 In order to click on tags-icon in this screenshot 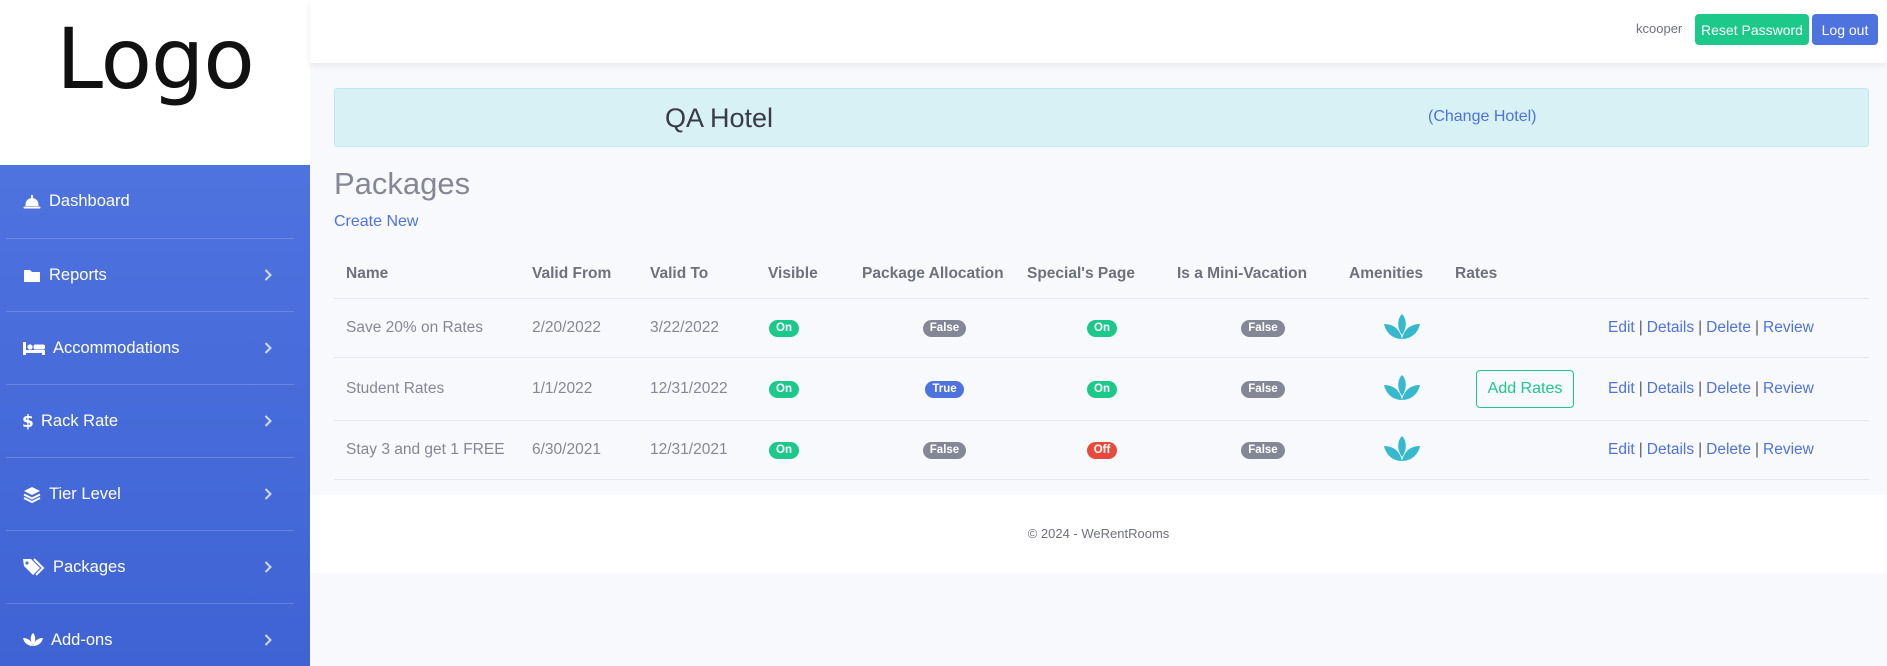, I will do `click(34, 567)`.